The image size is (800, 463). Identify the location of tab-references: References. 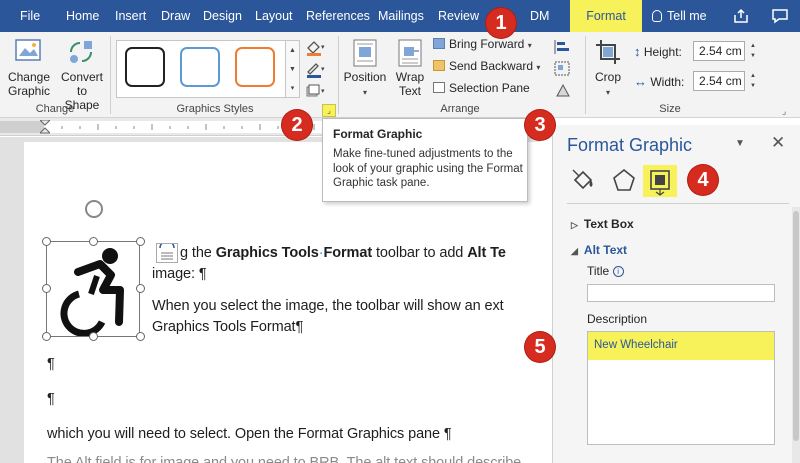
(338, 16).